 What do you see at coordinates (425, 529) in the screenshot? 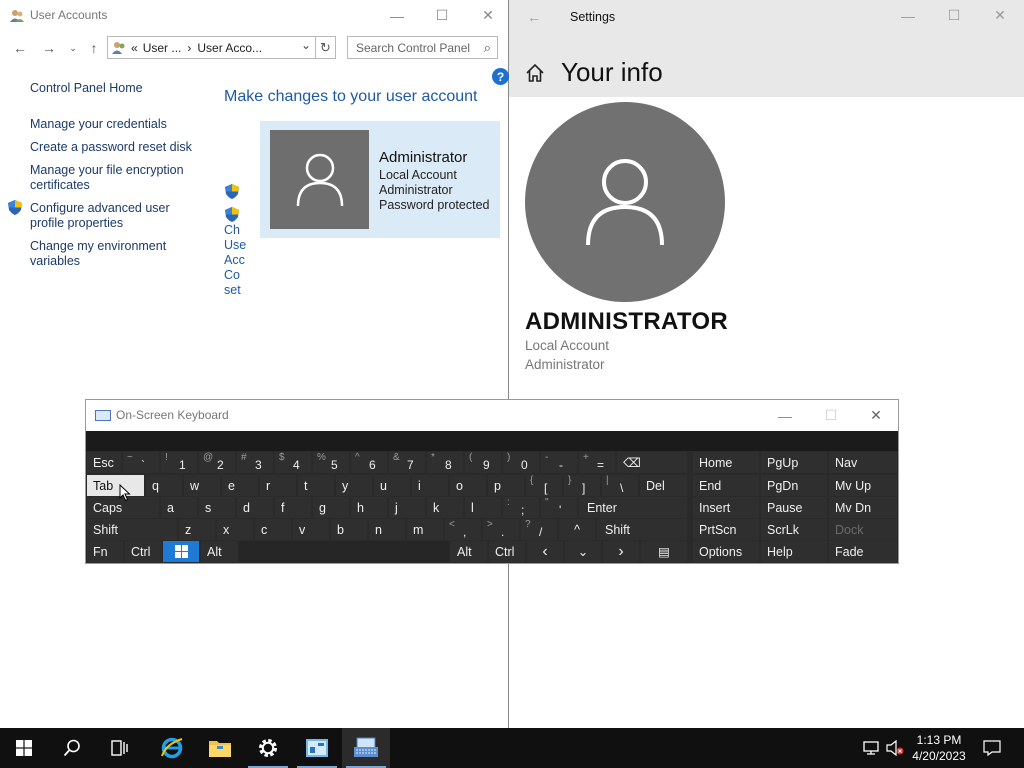
I see `key-m: m` at bounding box center [425, 529].